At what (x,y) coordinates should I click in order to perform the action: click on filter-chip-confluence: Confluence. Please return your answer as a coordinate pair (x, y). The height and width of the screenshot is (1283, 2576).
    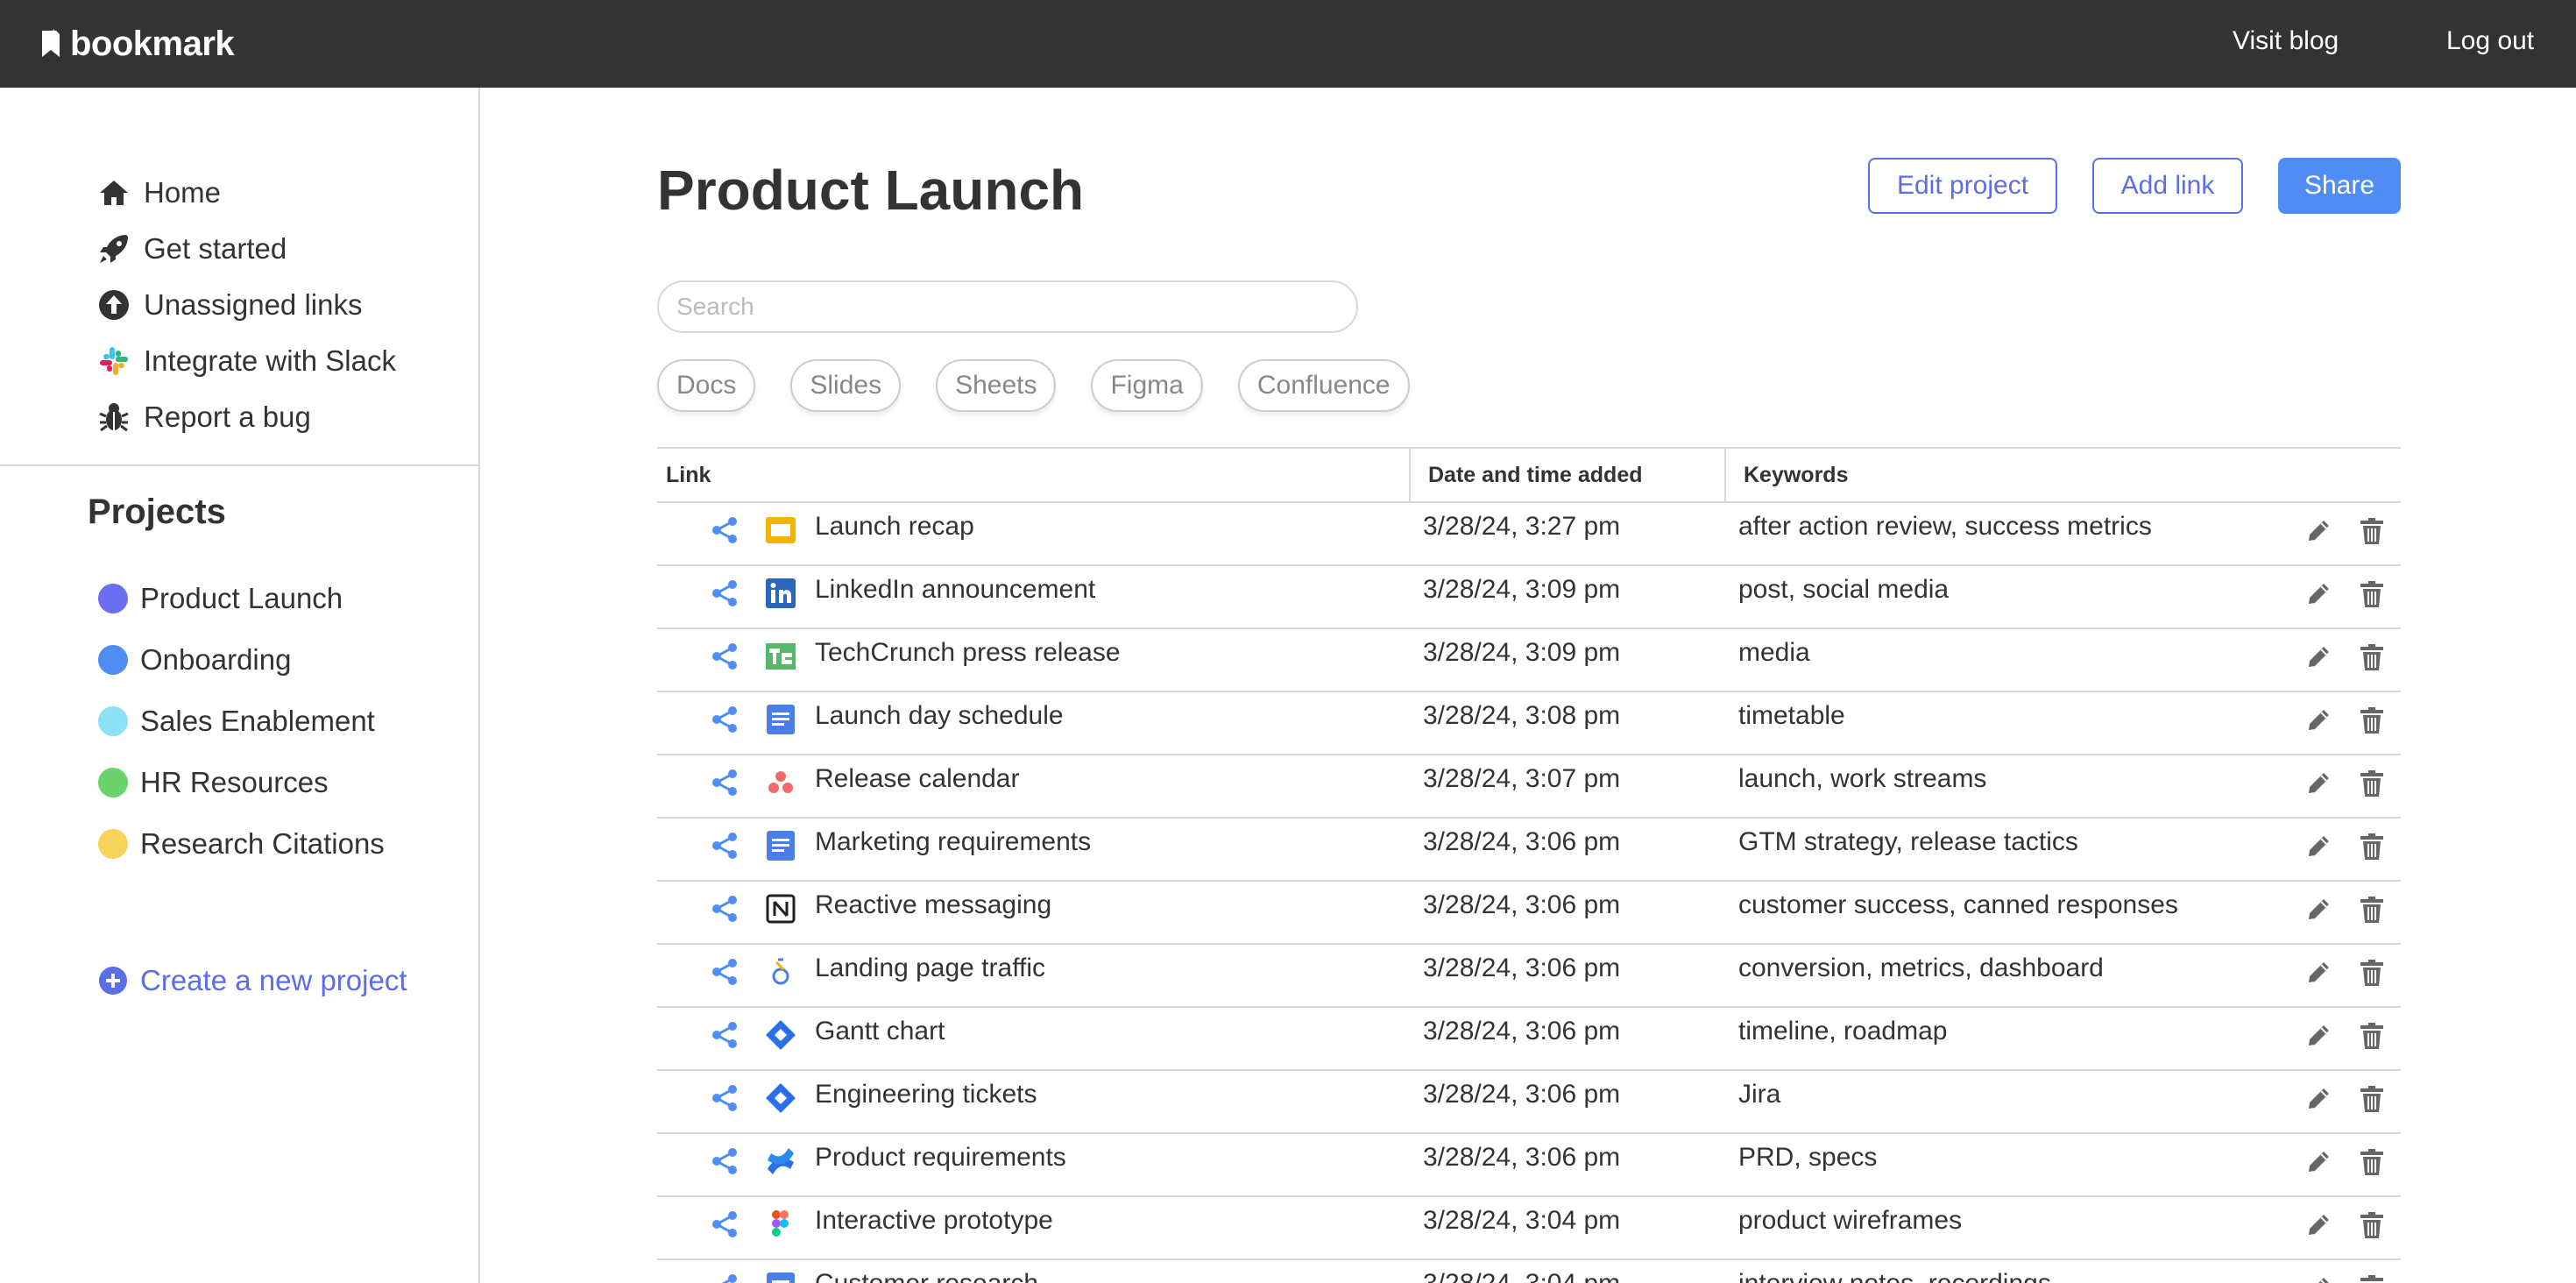
    Looking at the image, I should click on (1323, 385).